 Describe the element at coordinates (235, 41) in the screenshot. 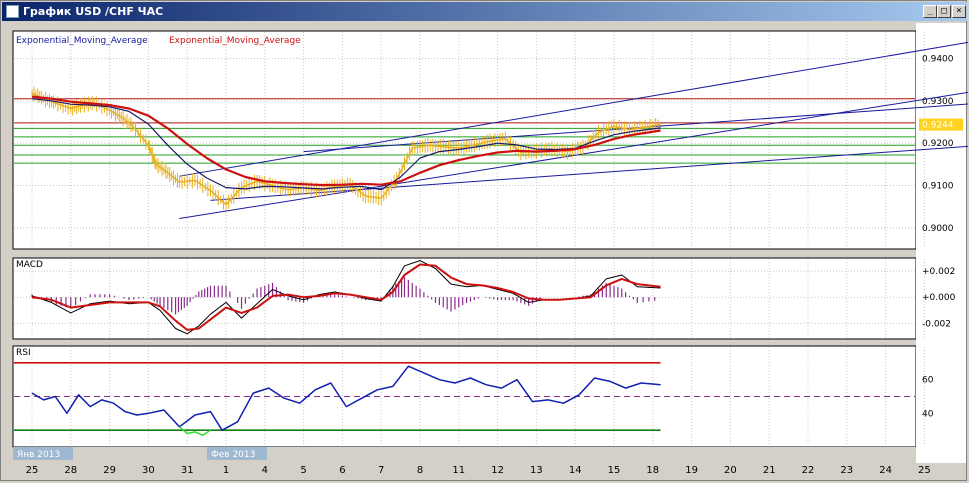

I see `legend-ema-2: Exponential_Moving_Average` at that location.